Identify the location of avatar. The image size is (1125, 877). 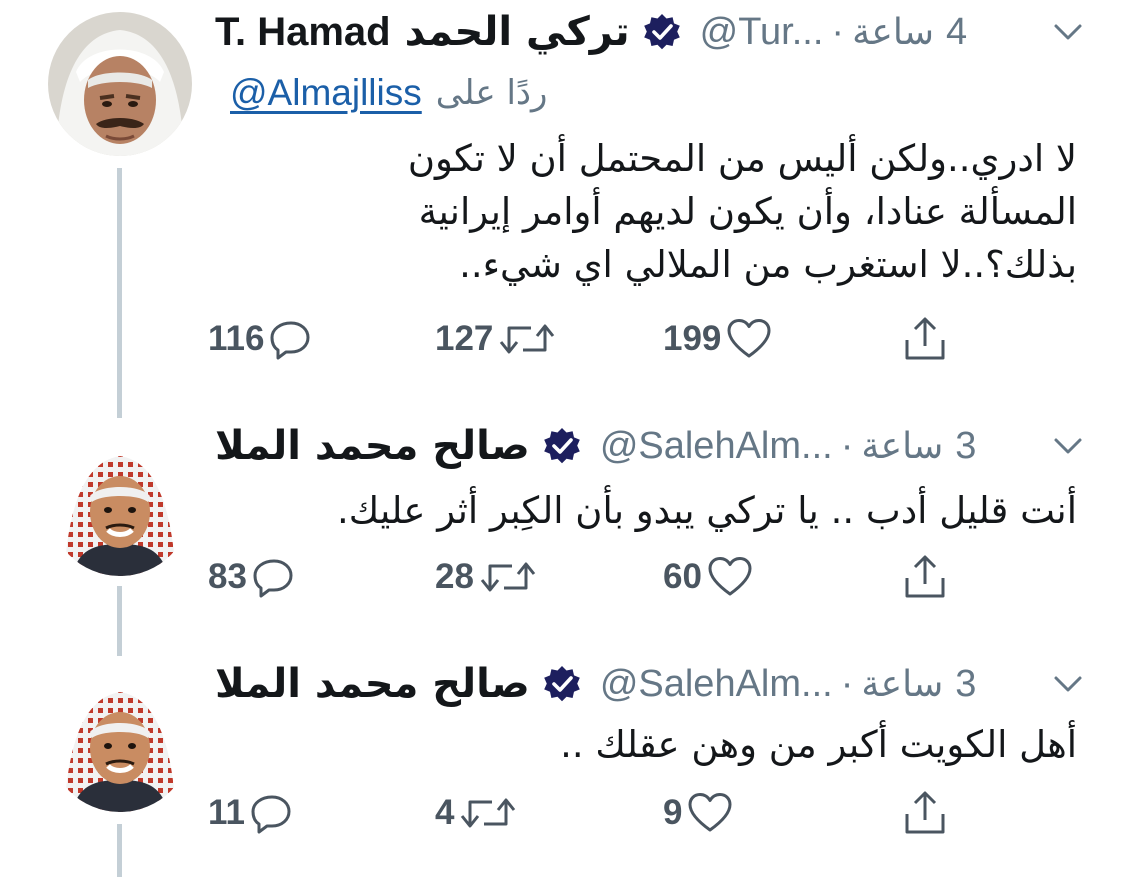
(120, 84).